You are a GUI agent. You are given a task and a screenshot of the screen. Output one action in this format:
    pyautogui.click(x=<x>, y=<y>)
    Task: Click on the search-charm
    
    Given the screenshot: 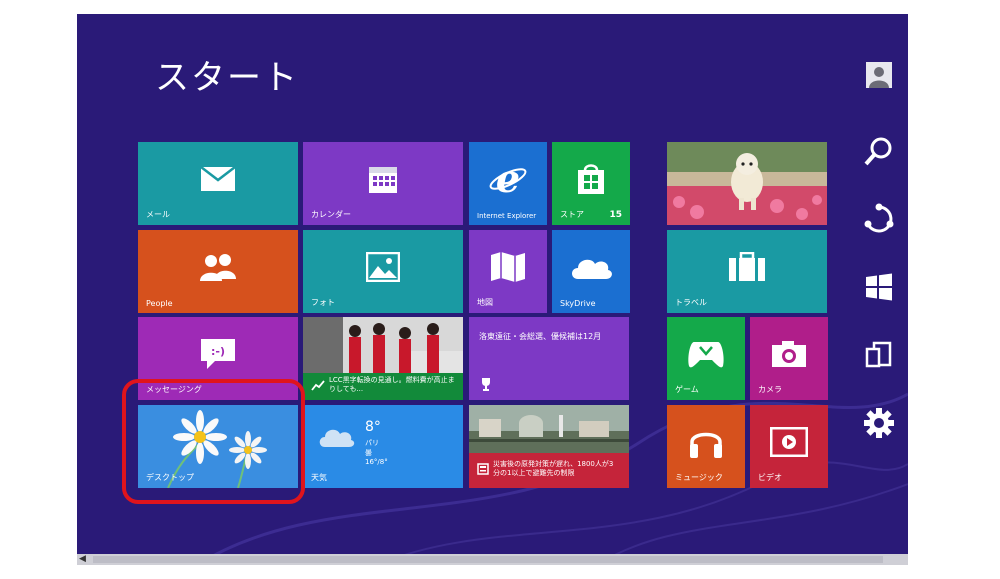 What is the action you would take?
    pyautogui.click(x=879, y=151)
    